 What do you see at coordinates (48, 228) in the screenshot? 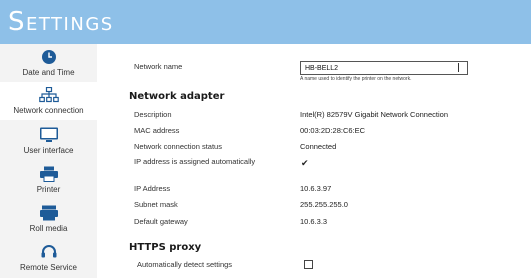
I see `sidebar-item-label: Roll media` at bounding box center [48, 228].